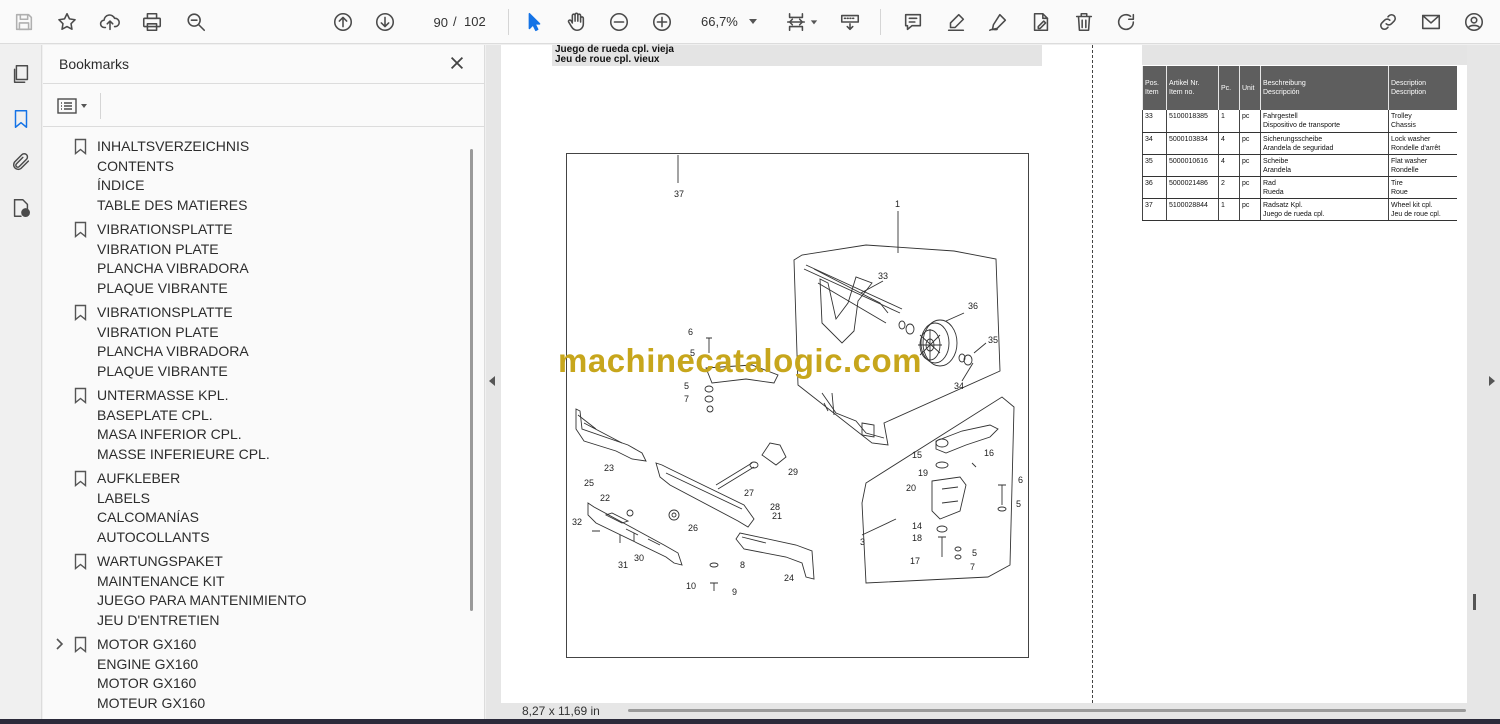 This screenshot has width=1500, height=724. What do you see at coordinates (662, 22) in the screenshot?
I see `zoom-in-icon` at bounding box center [662, 22].